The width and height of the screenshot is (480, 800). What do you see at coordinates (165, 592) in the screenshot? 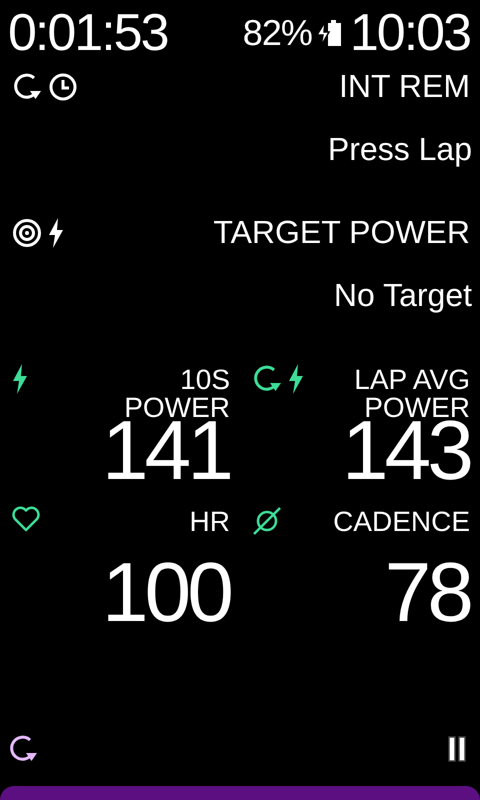
I see `metric-value: 100` at bounding box center [165, 592].